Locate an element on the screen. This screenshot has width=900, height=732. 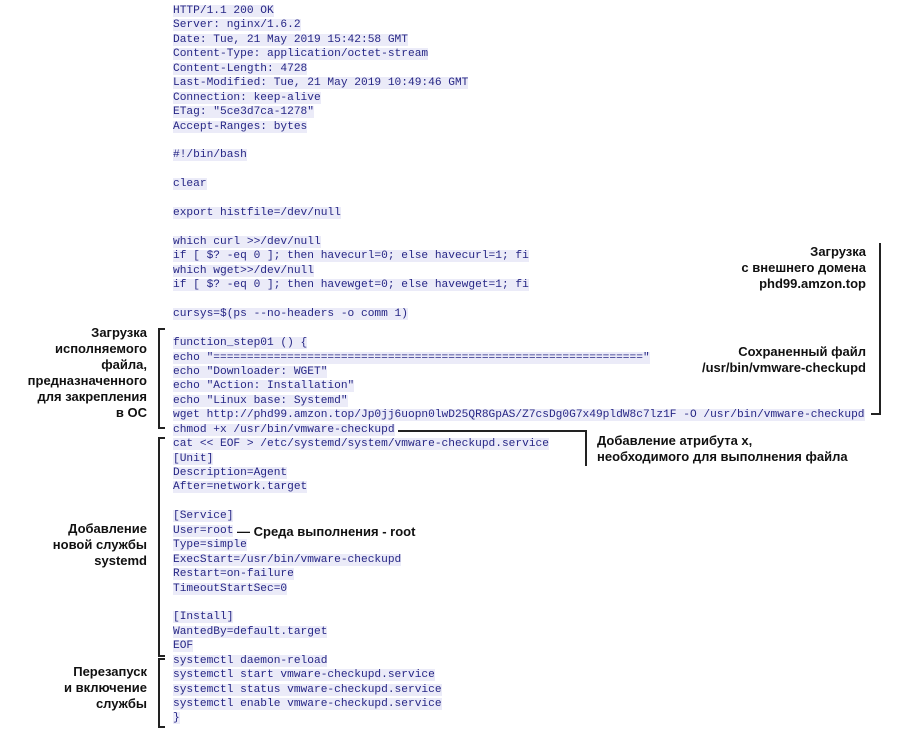
code-text: export histfile=/dev/null is located at coordinates (257, 213).